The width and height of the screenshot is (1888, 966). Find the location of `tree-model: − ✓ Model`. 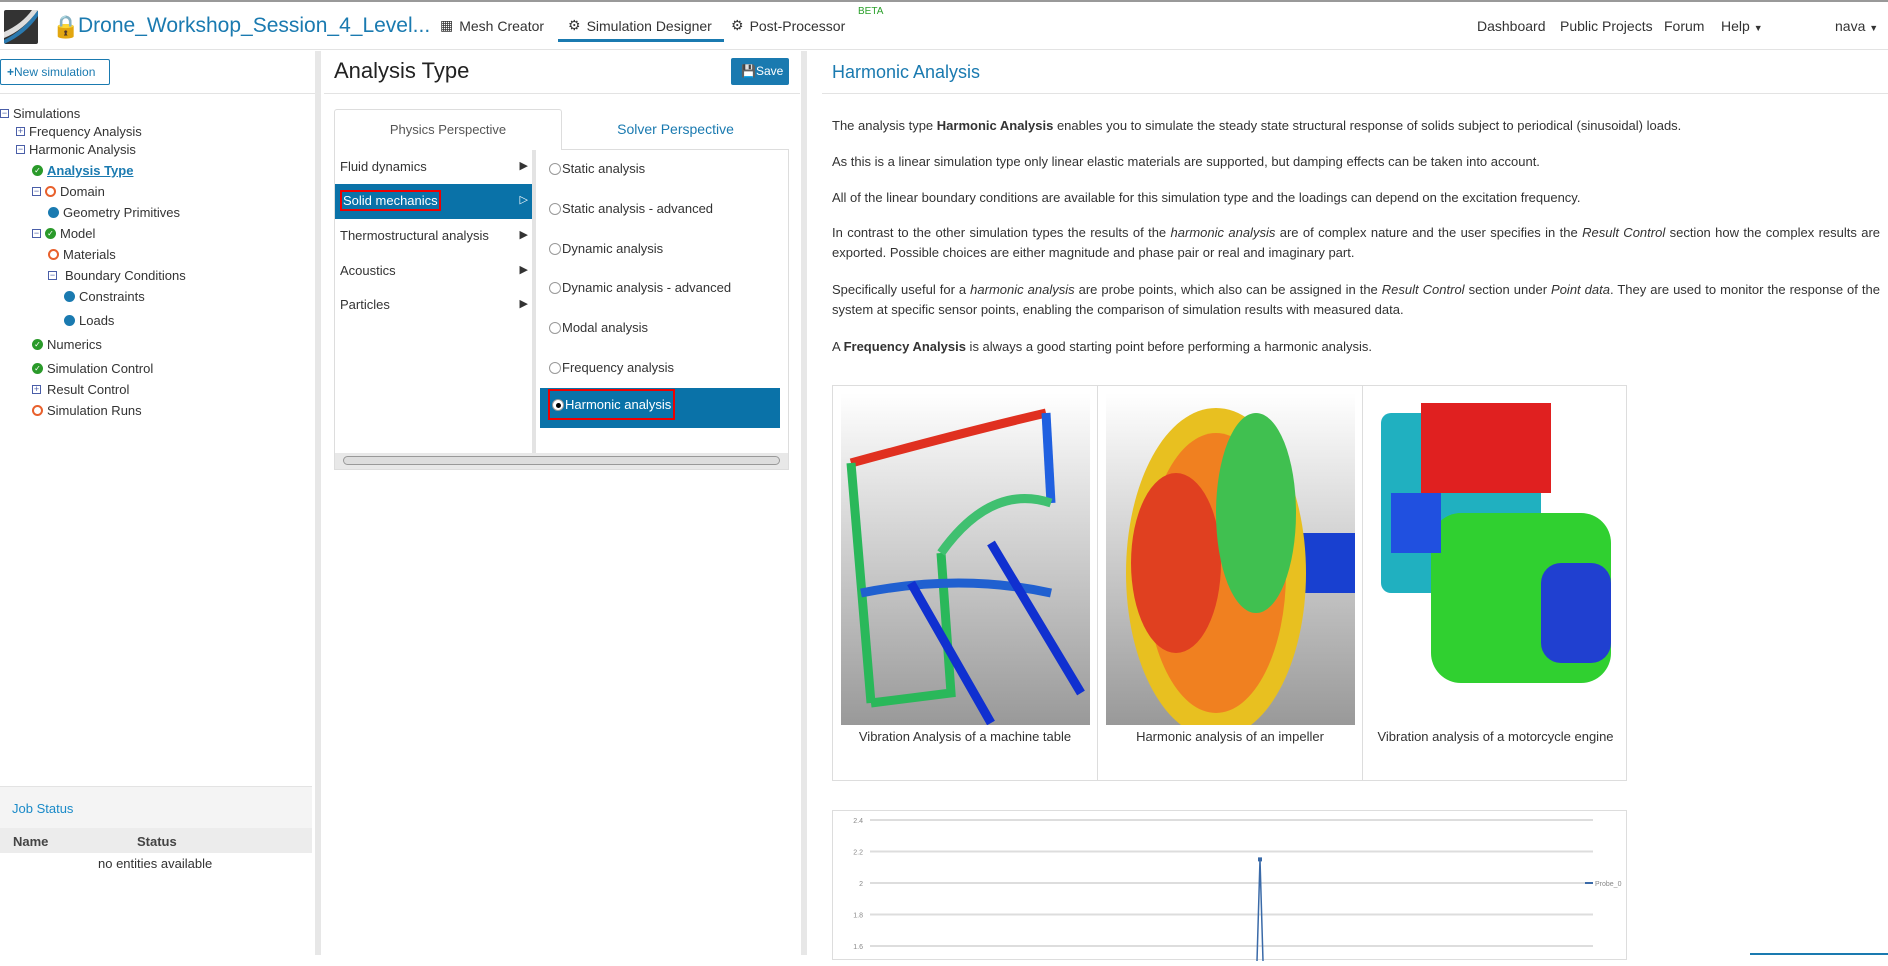

tree-model: − ✓ Model is located at coordinates (63, 233).